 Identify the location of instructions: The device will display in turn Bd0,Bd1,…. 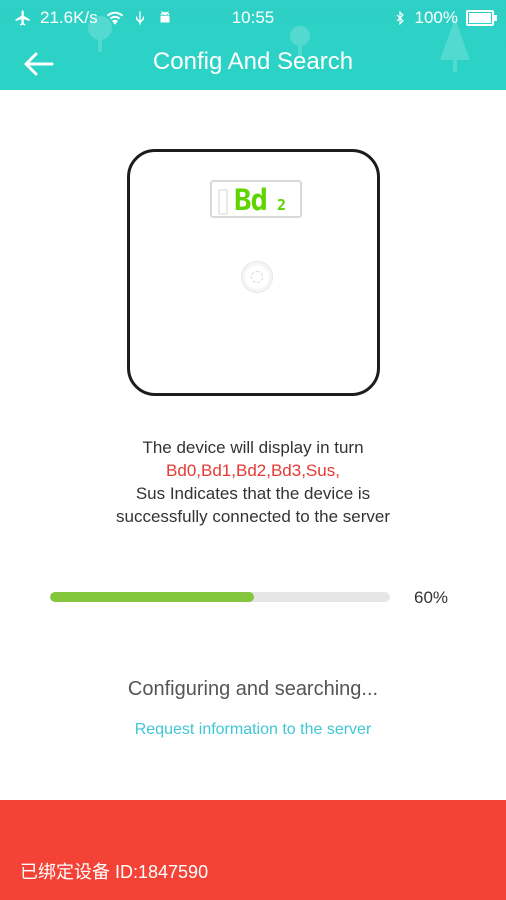
(253, 482).